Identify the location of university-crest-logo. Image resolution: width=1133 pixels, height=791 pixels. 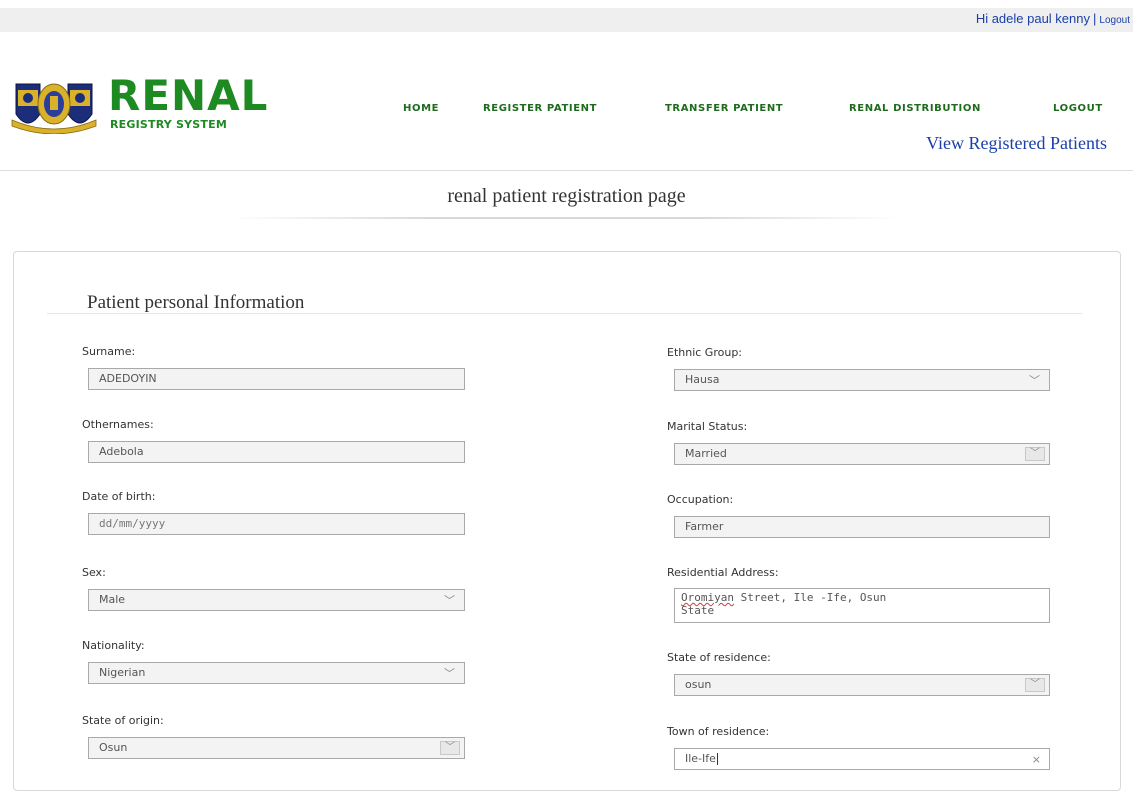
(54, 108).